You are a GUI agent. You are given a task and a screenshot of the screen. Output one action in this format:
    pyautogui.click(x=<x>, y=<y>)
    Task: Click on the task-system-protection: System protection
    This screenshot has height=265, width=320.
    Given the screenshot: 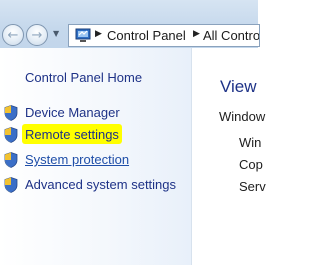 What is the action you would take?
    pyautogui.click(x=95, y=160)
    